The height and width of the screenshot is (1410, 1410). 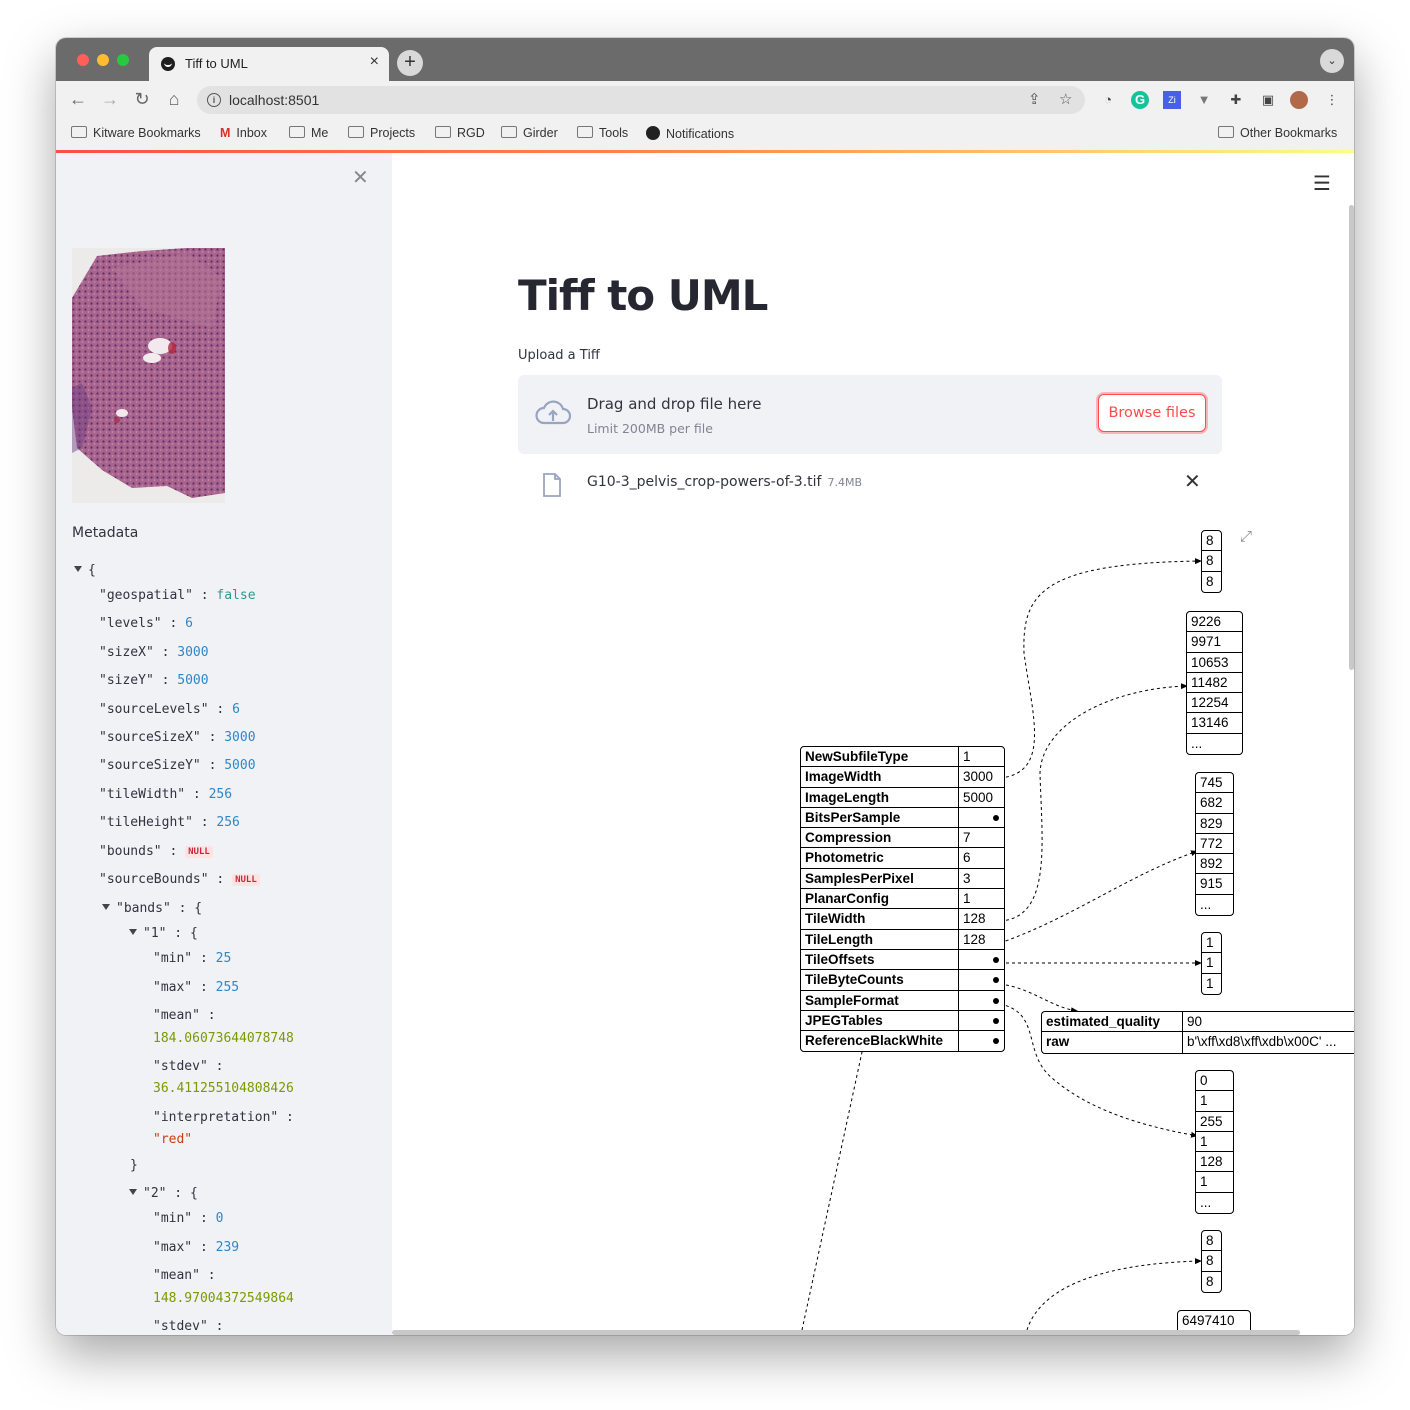 I want to click on json-root-open: {, so click(x=85, y=570).